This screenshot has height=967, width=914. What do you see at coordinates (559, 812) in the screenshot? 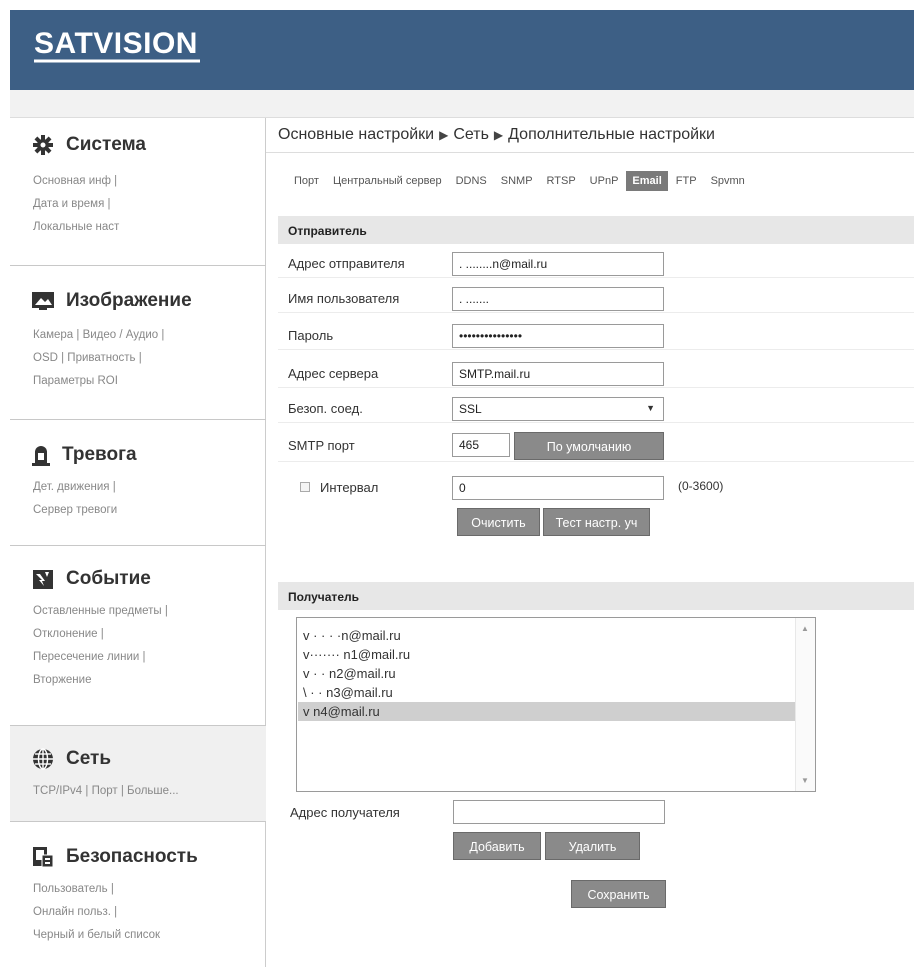
I see `recipient-address-input` at bounding box center [559, 812].